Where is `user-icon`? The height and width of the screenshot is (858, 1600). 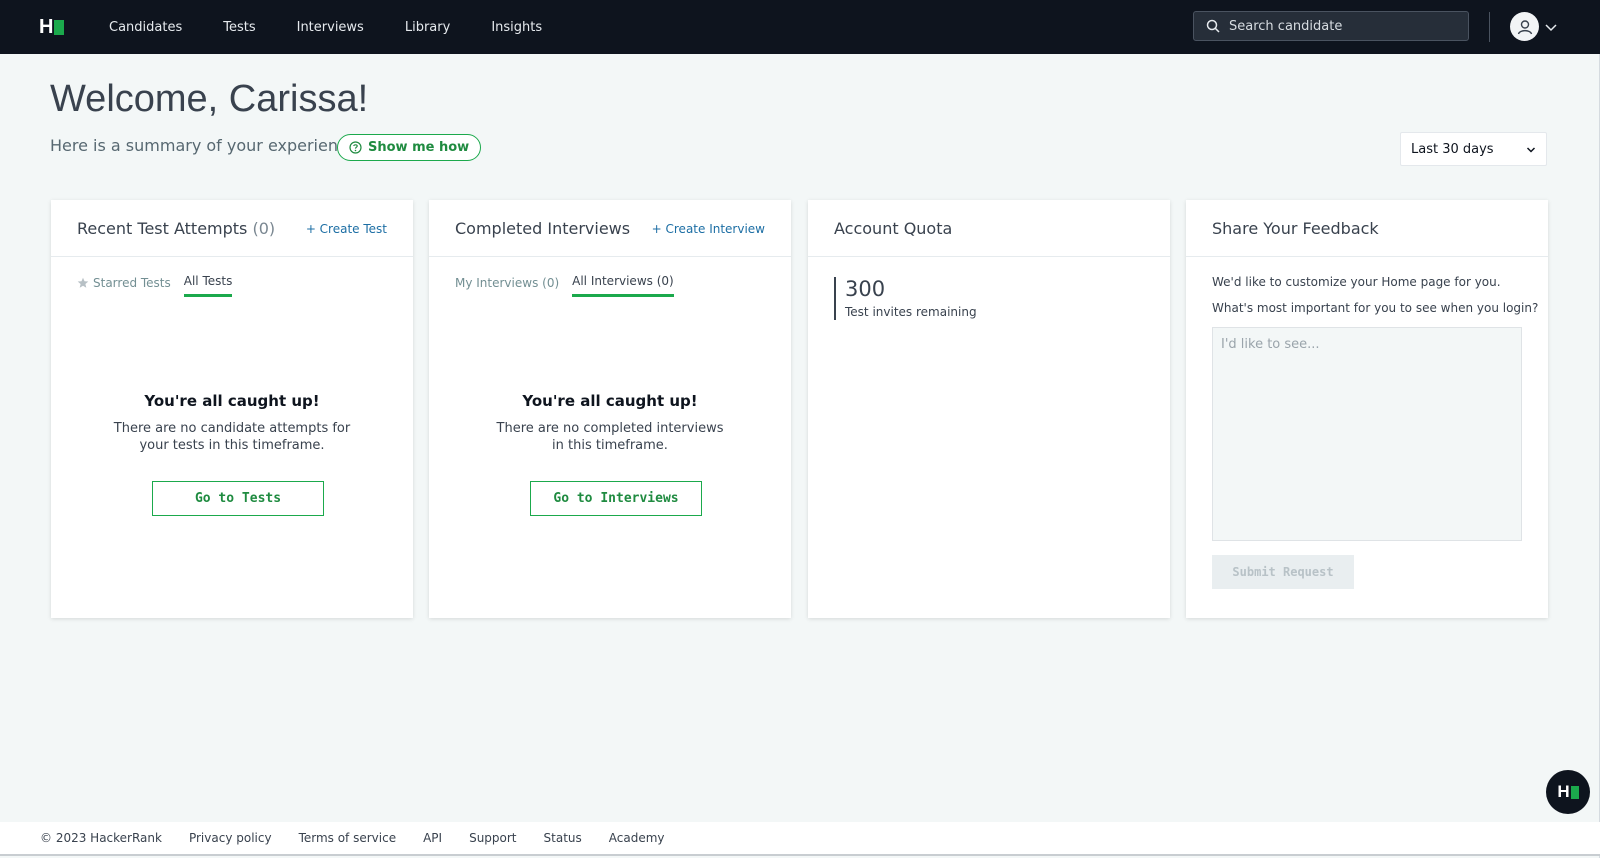
user-icon is located at coordinates (1524, 26).